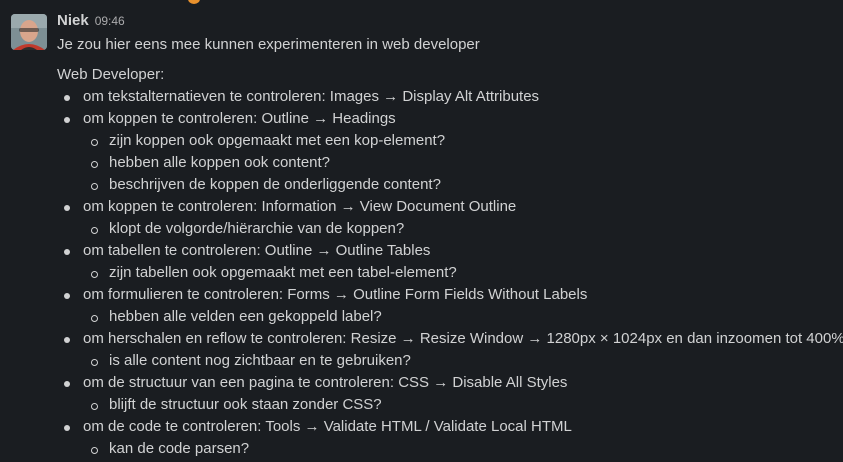  I want to click on sub-list-item: kan de code parsen?, so click(450, 449).